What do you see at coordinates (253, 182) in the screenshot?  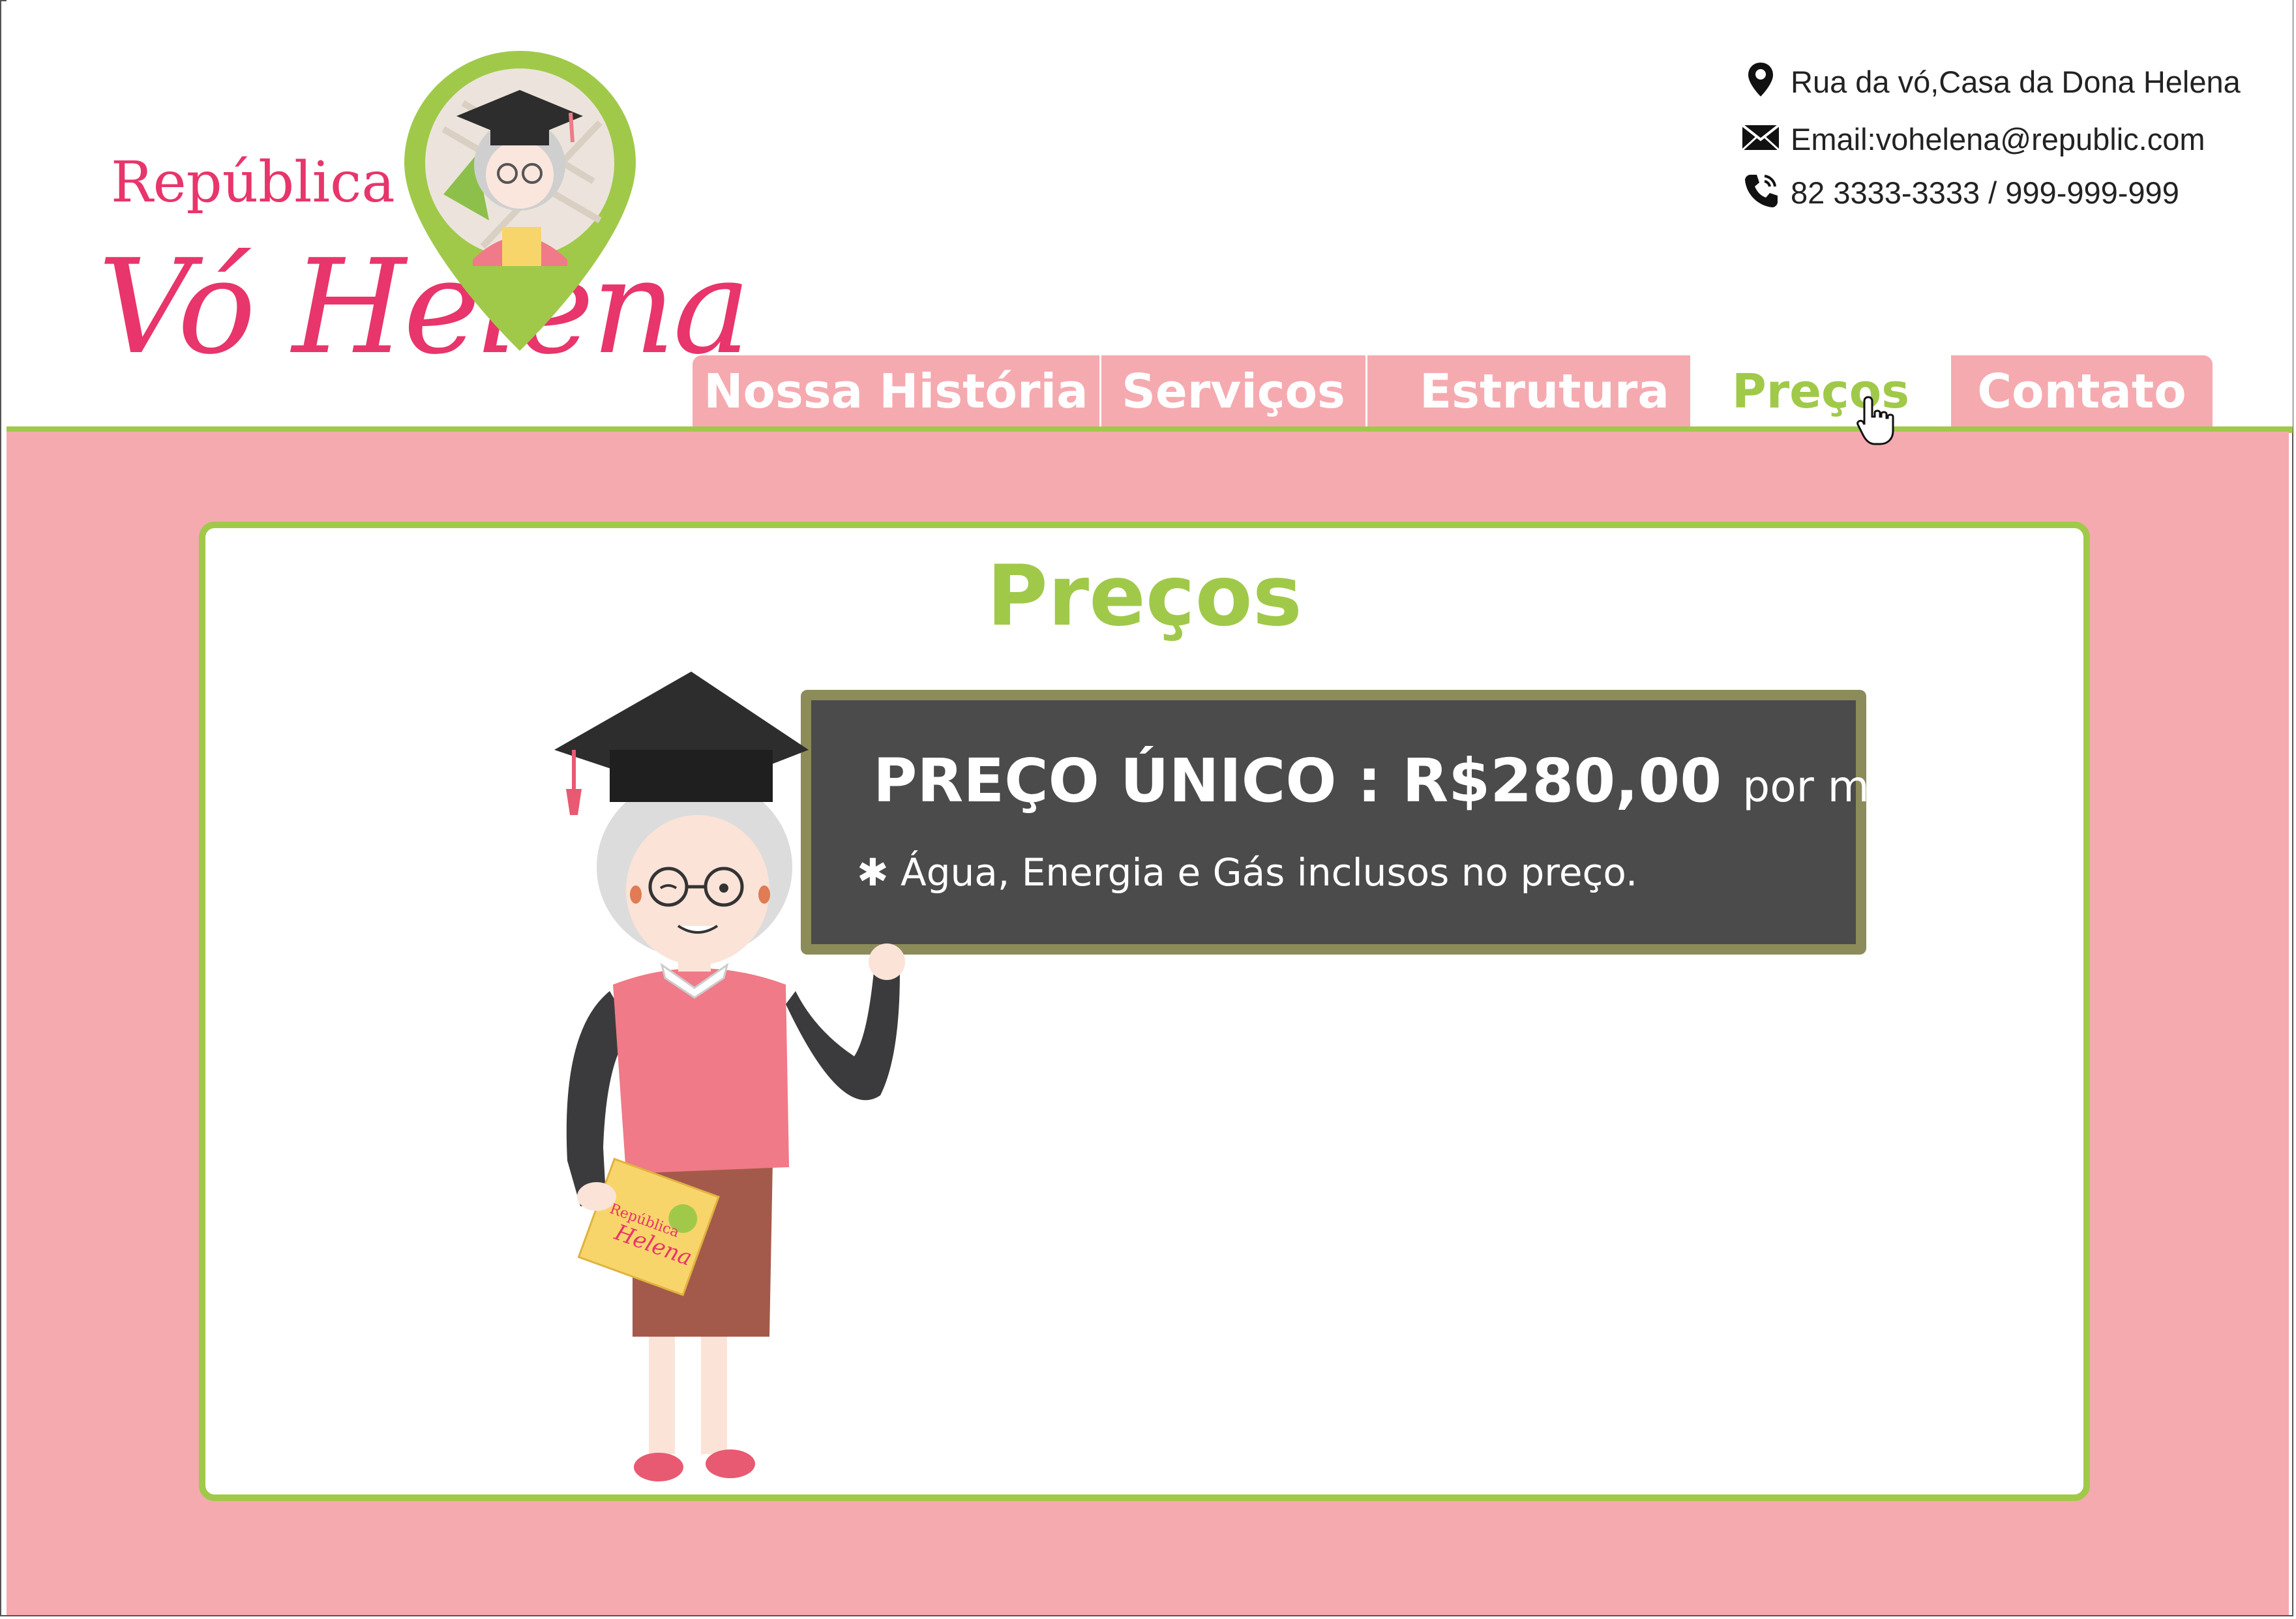 I see `logo-republica-text: República` at bounding box center [253, 182].